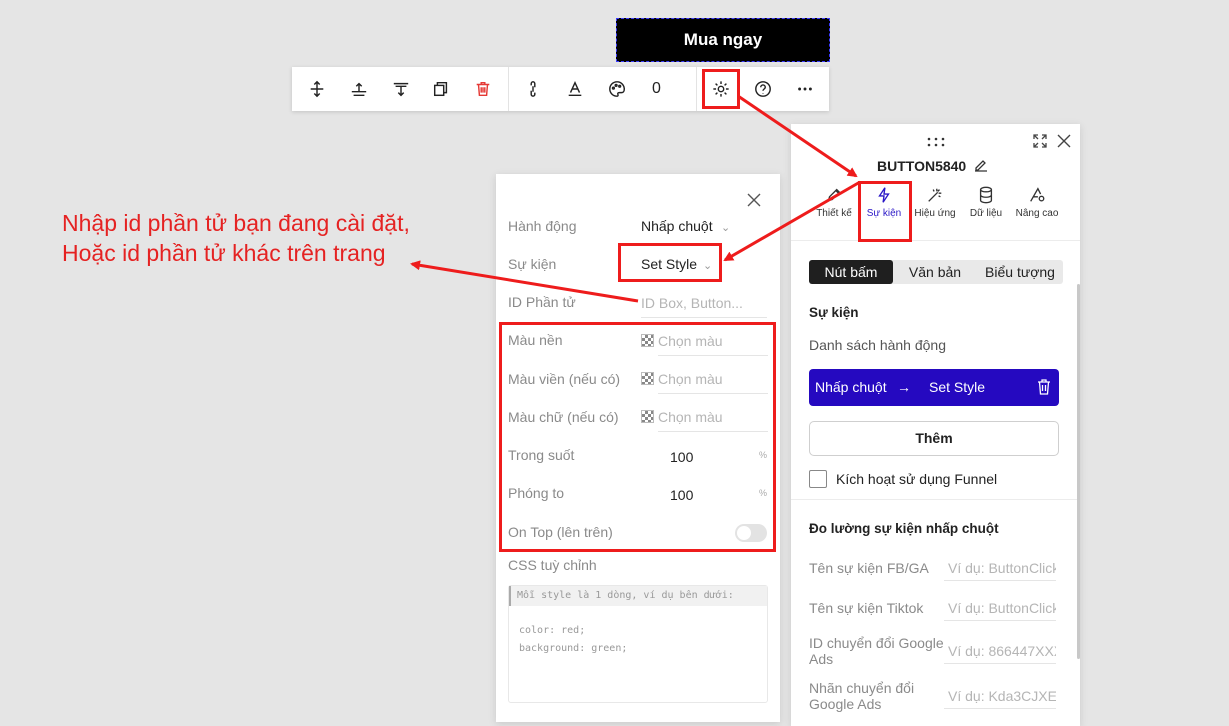  What do you see at coordinates (721, 89) in the screenshot?
I see `gear-icon` at bounding box center [721, 89].